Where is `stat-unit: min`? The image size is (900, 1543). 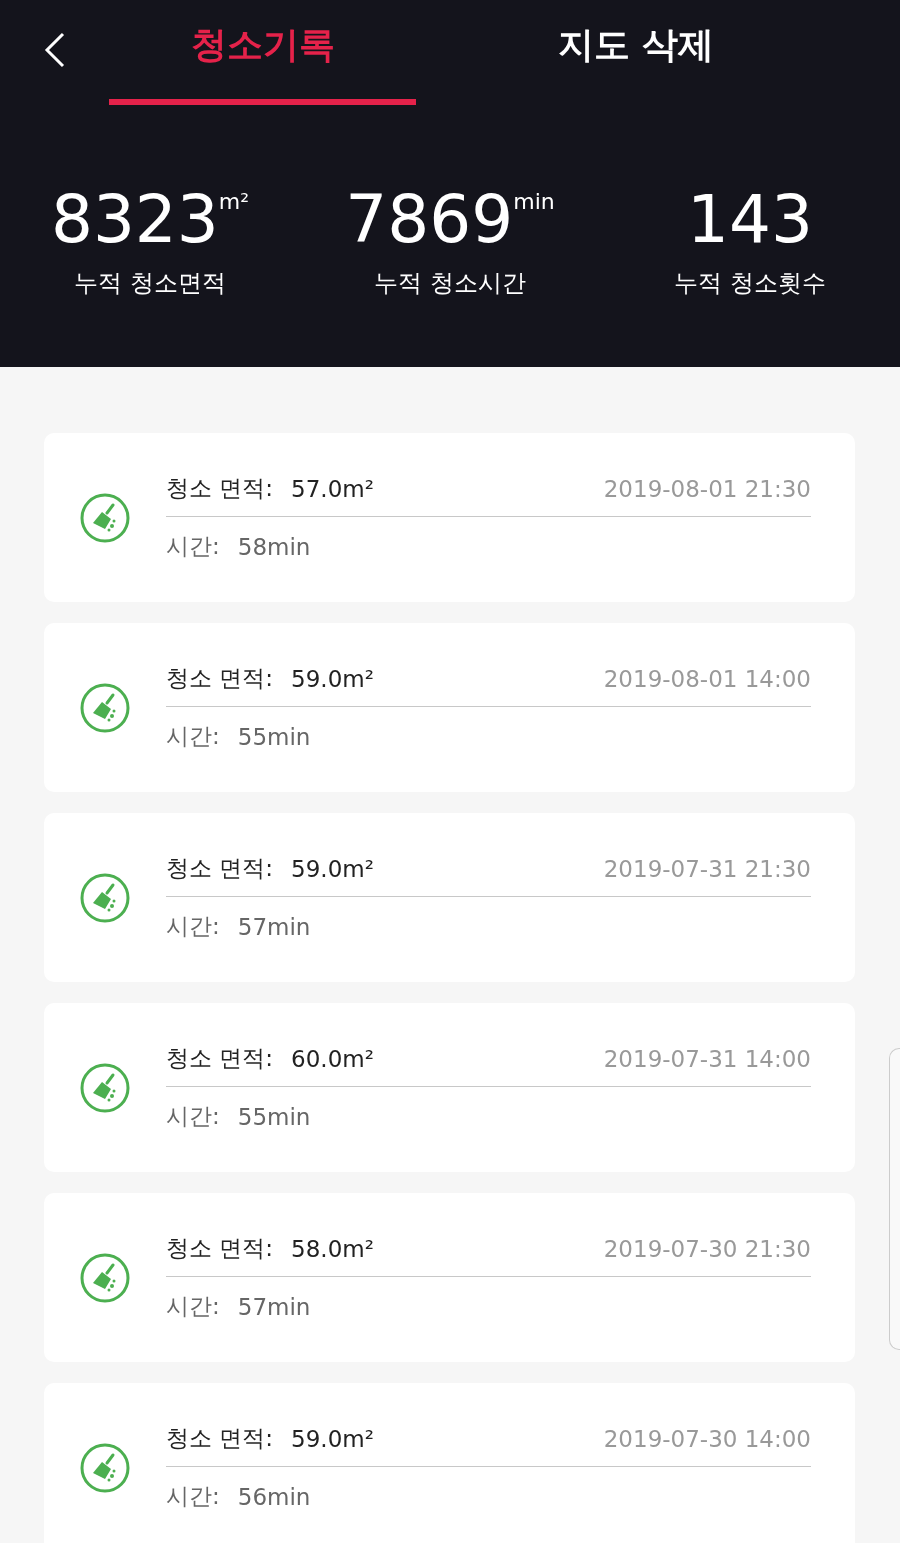
stat-unit: min is located at coordinates (534, 201).